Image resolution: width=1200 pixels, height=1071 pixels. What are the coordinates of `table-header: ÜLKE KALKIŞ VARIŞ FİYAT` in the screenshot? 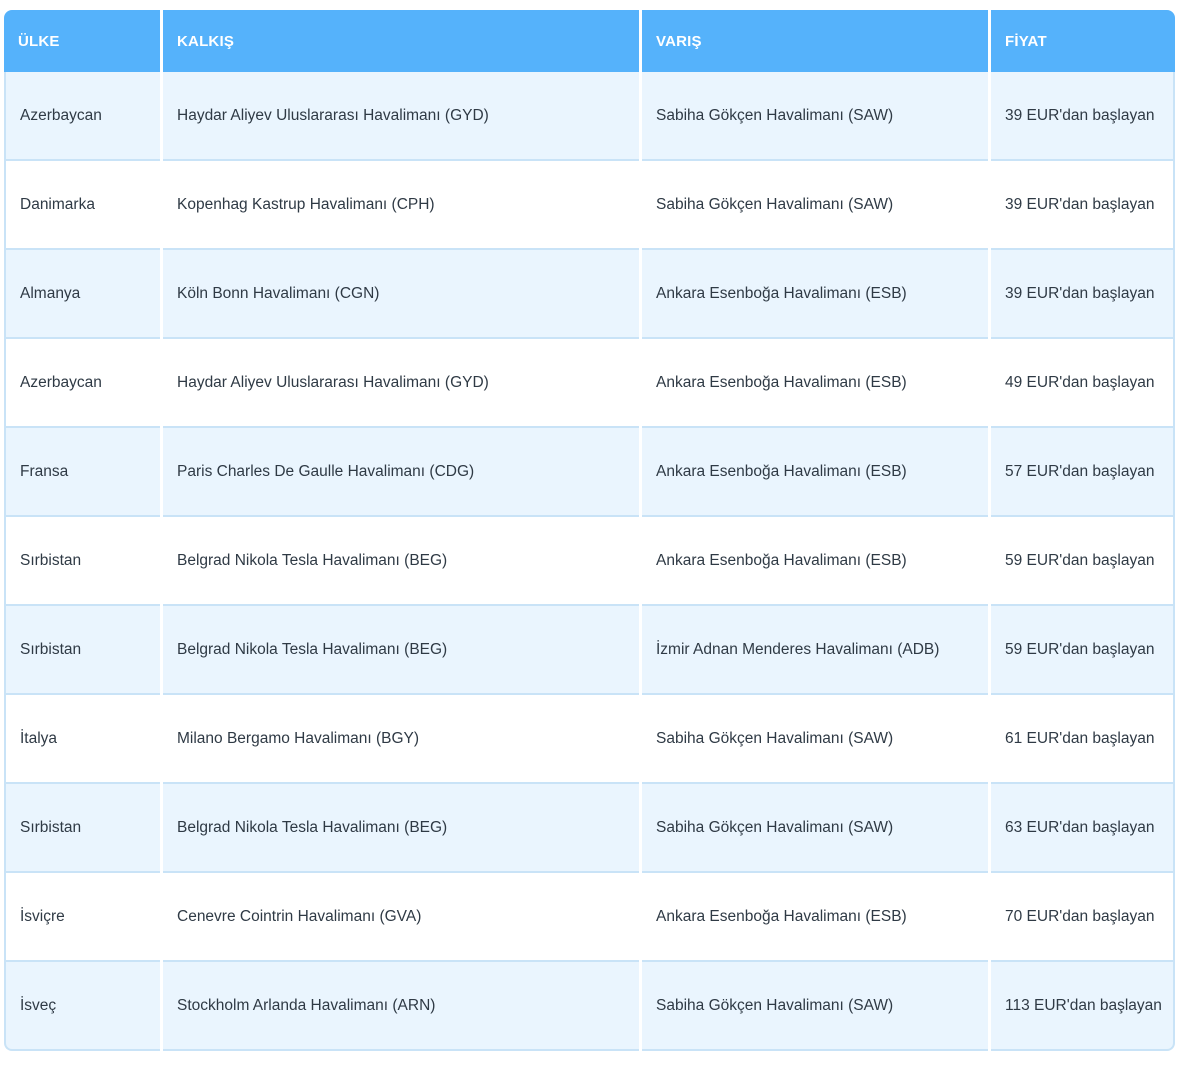 It's located at (589, 41).